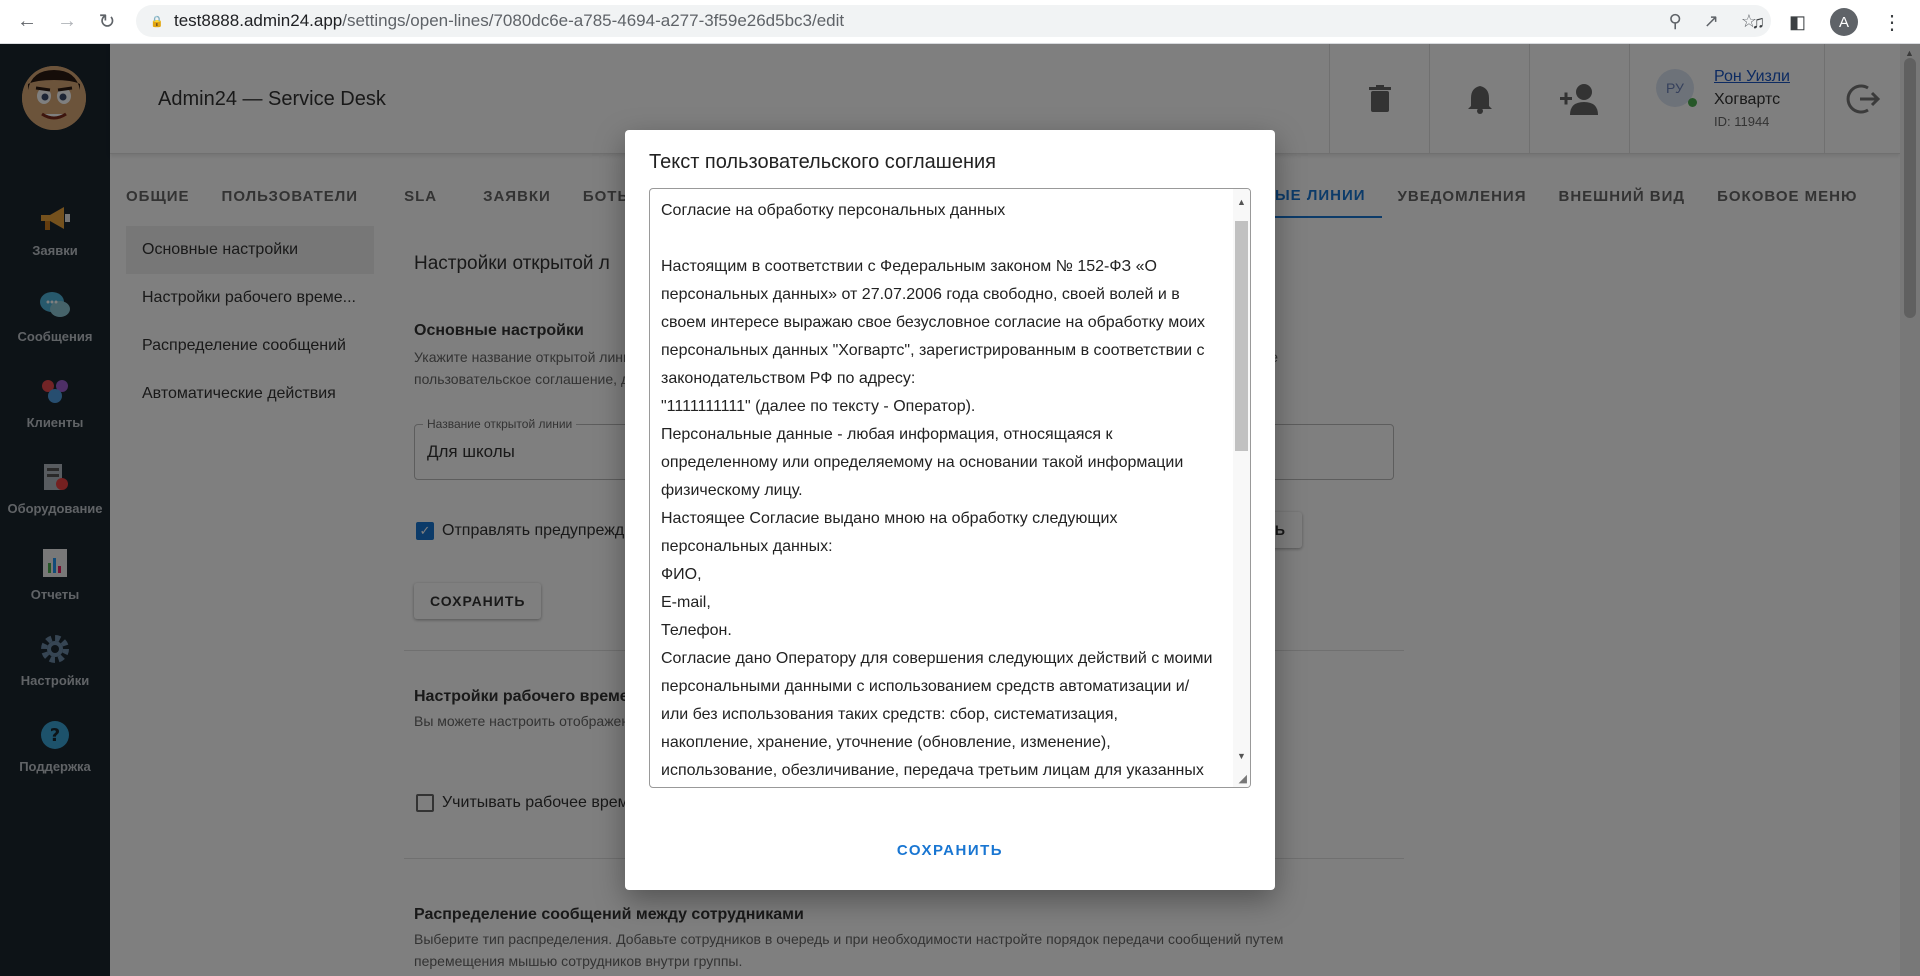  Describe the element at coordinates (946, 239) in the screenshot. I see `text-line-empty` at that location.